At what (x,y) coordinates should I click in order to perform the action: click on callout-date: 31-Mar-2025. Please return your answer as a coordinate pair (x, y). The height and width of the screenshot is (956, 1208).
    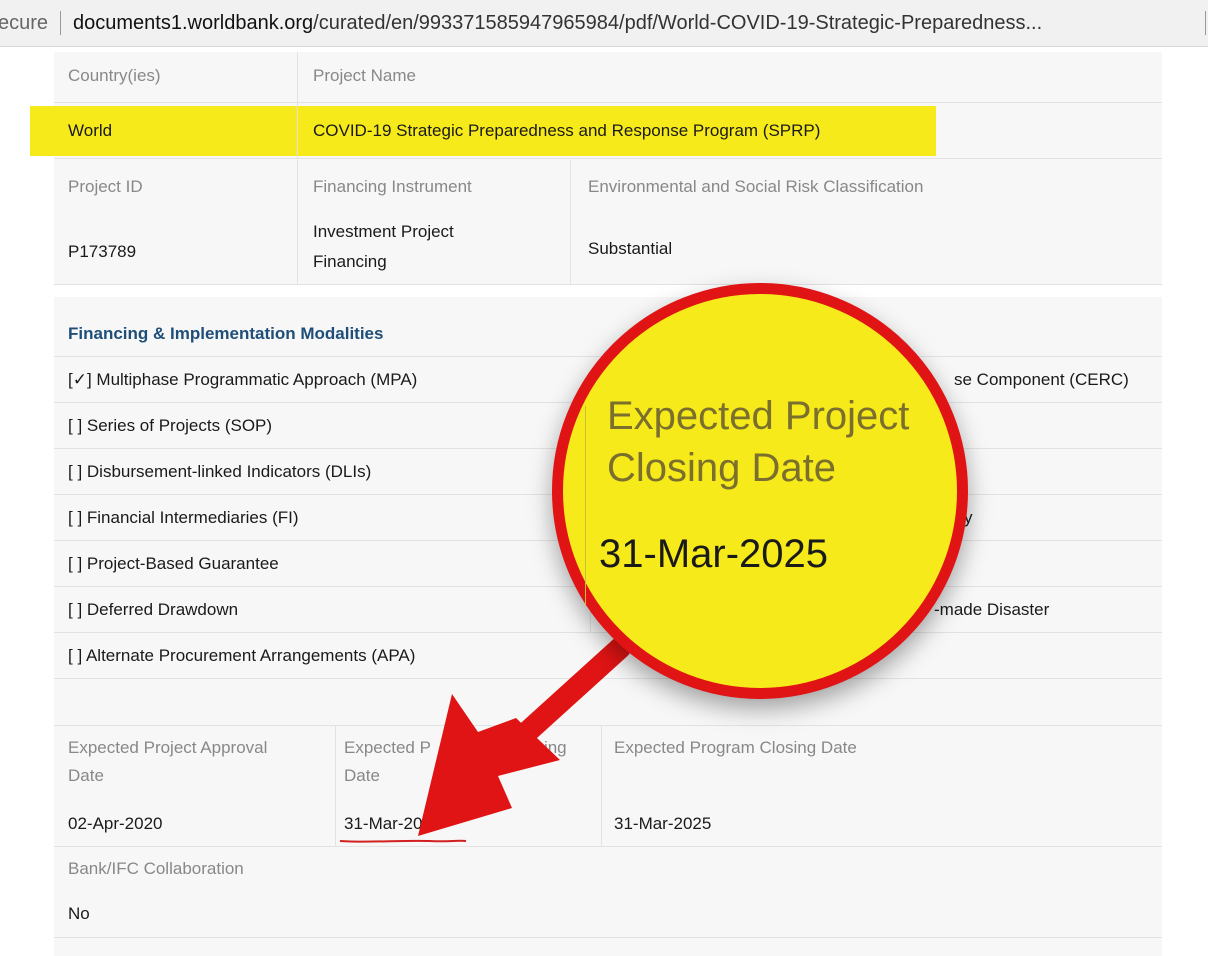
    Looking at the image, I should click on (714, 554).